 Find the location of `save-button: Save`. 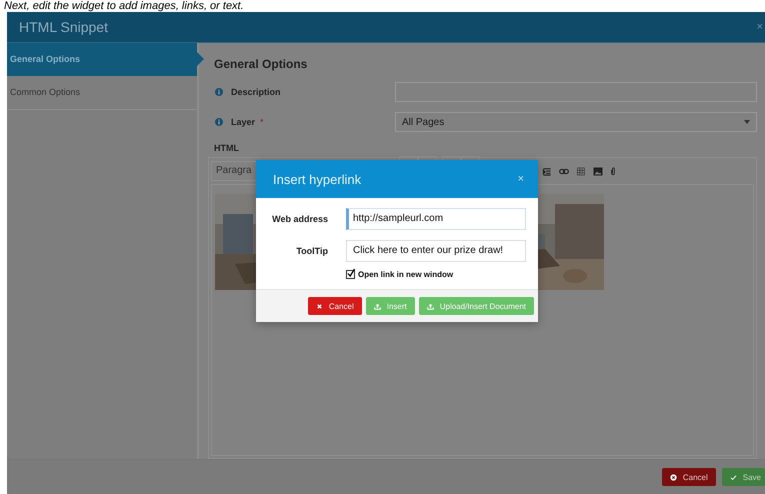

save-button: Save is located at coordinates (743, 477).